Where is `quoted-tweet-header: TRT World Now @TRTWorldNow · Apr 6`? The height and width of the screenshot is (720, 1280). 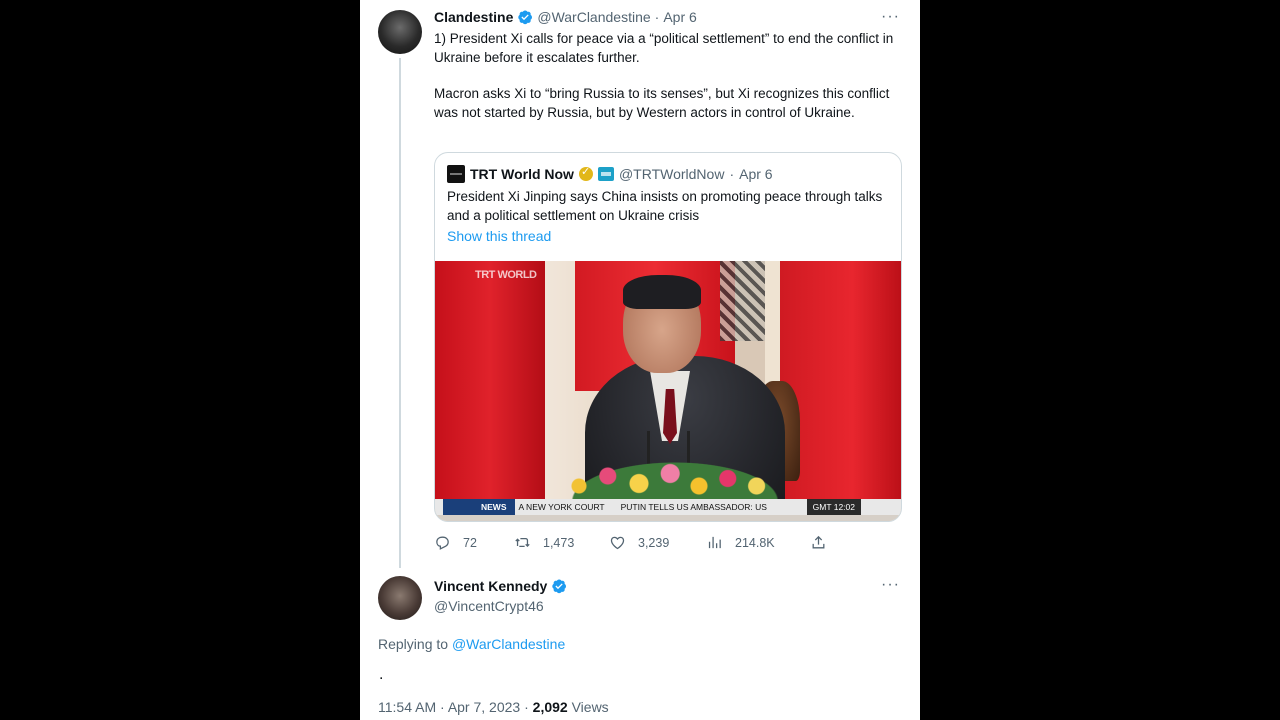 quoted-tweet-header: TRT World Now @TRTWorldNow · Apr 6 is located at coordinates (610, 174).